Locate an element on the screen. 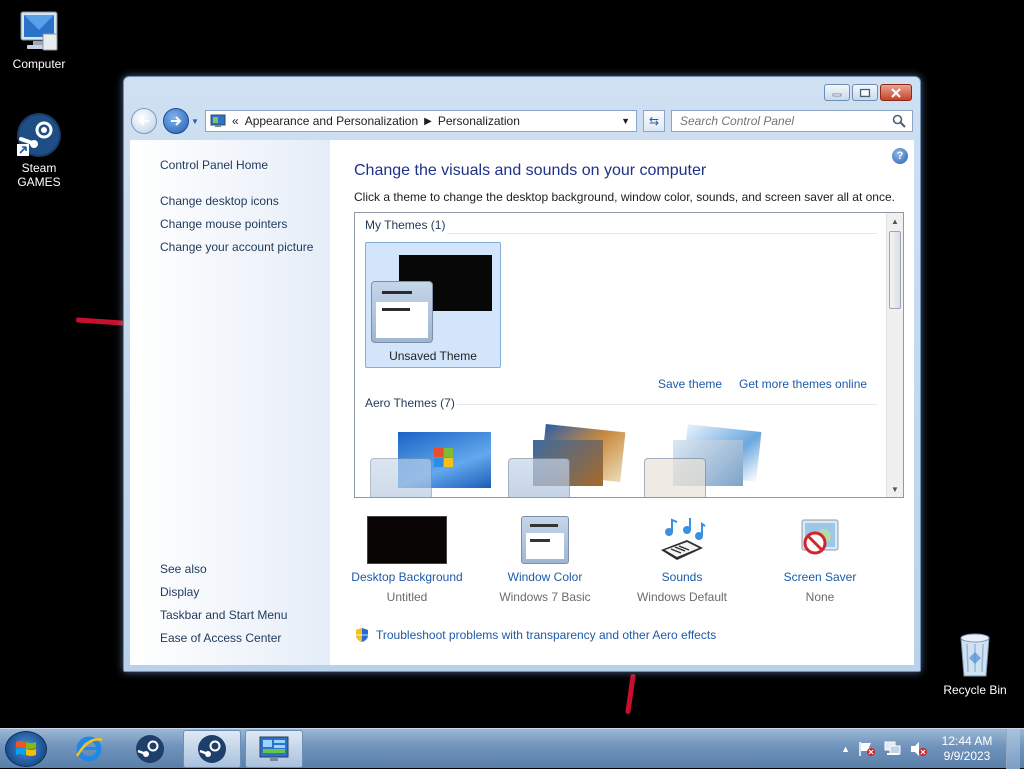  window-color-value: Windows 7 Basic is located at coordinates (545, 597).